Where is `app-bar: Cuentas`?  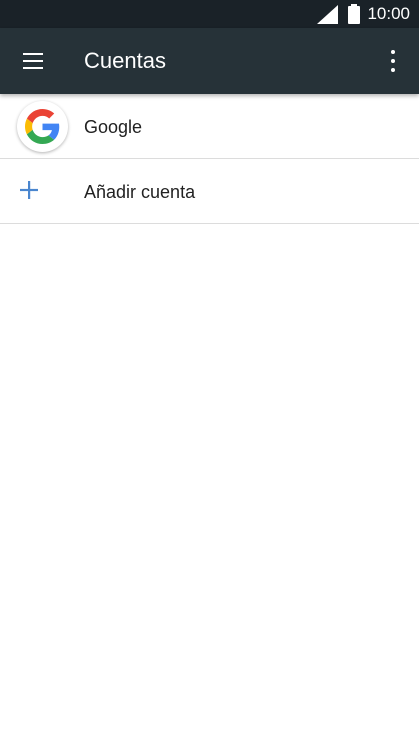 app-bar: Cuentas is located at coordinates (209, 61).